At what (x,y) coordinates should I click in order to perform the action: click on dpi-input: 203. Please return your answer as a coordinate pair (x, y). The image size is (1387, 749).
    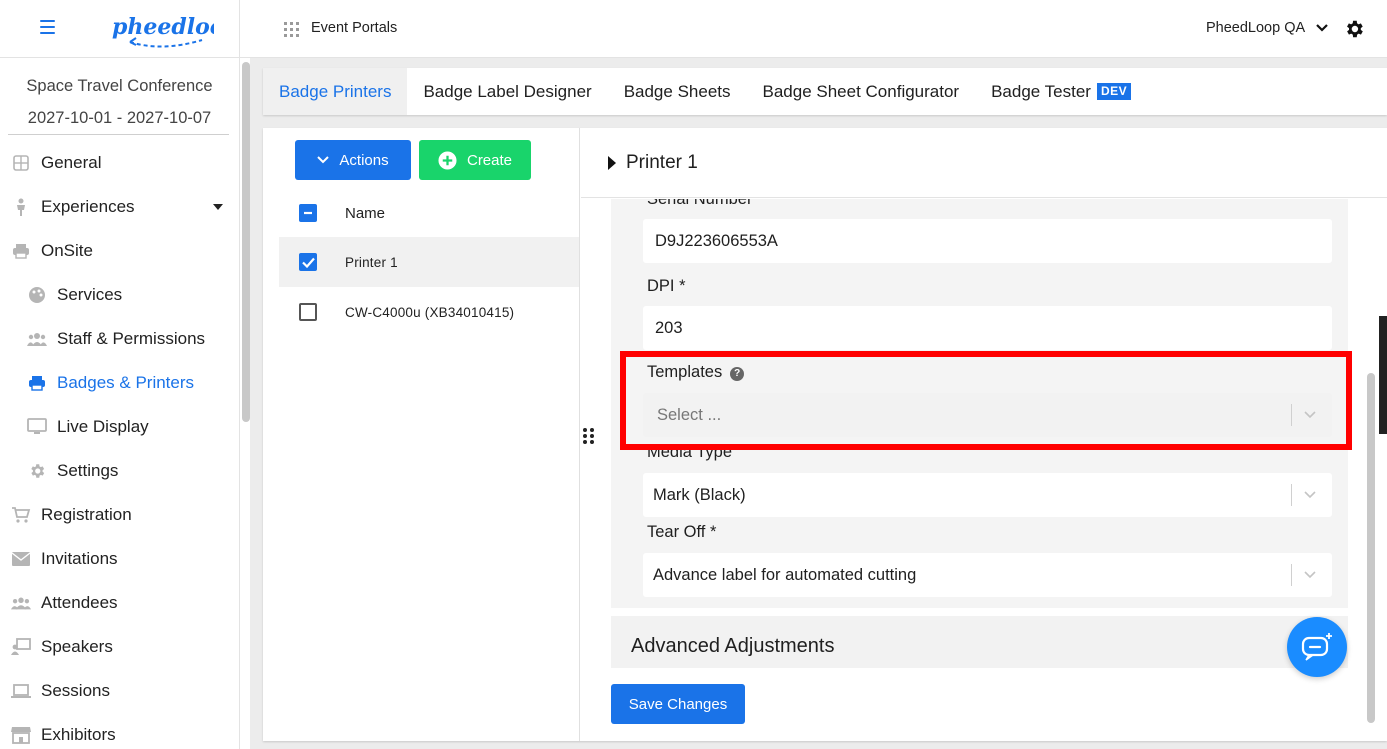
    Looking at the image, I should click on (987, 328).